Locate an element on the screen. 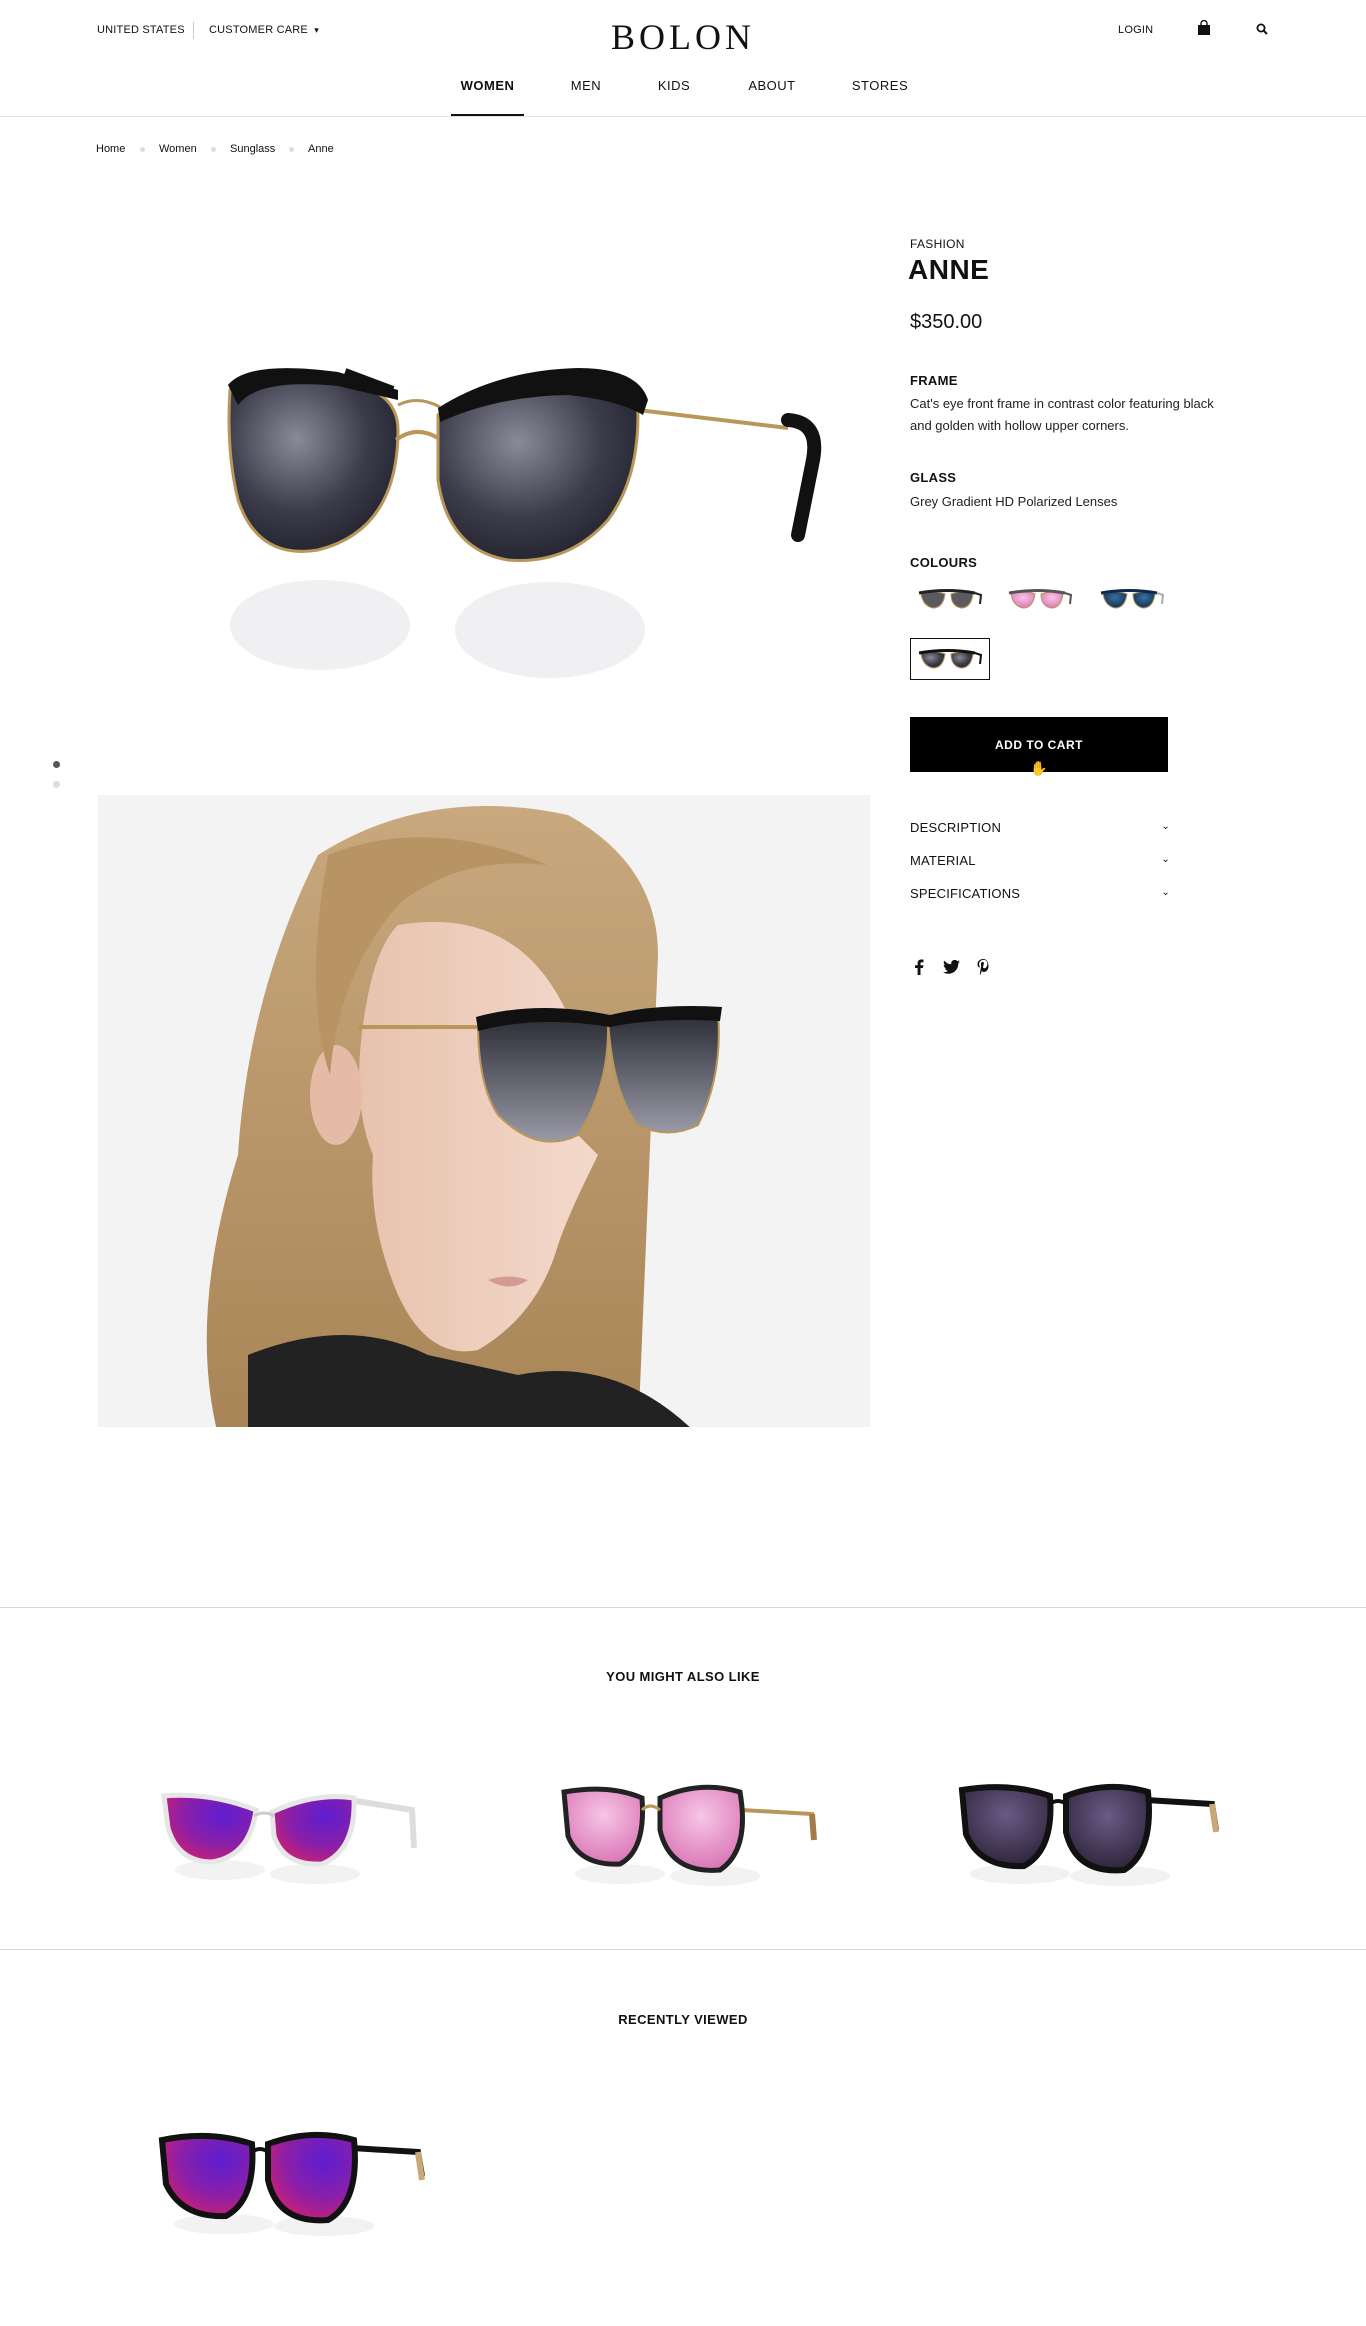  recently-viewed-heading: RECENTLY VIEWED is located at coordinates (683, 2019).